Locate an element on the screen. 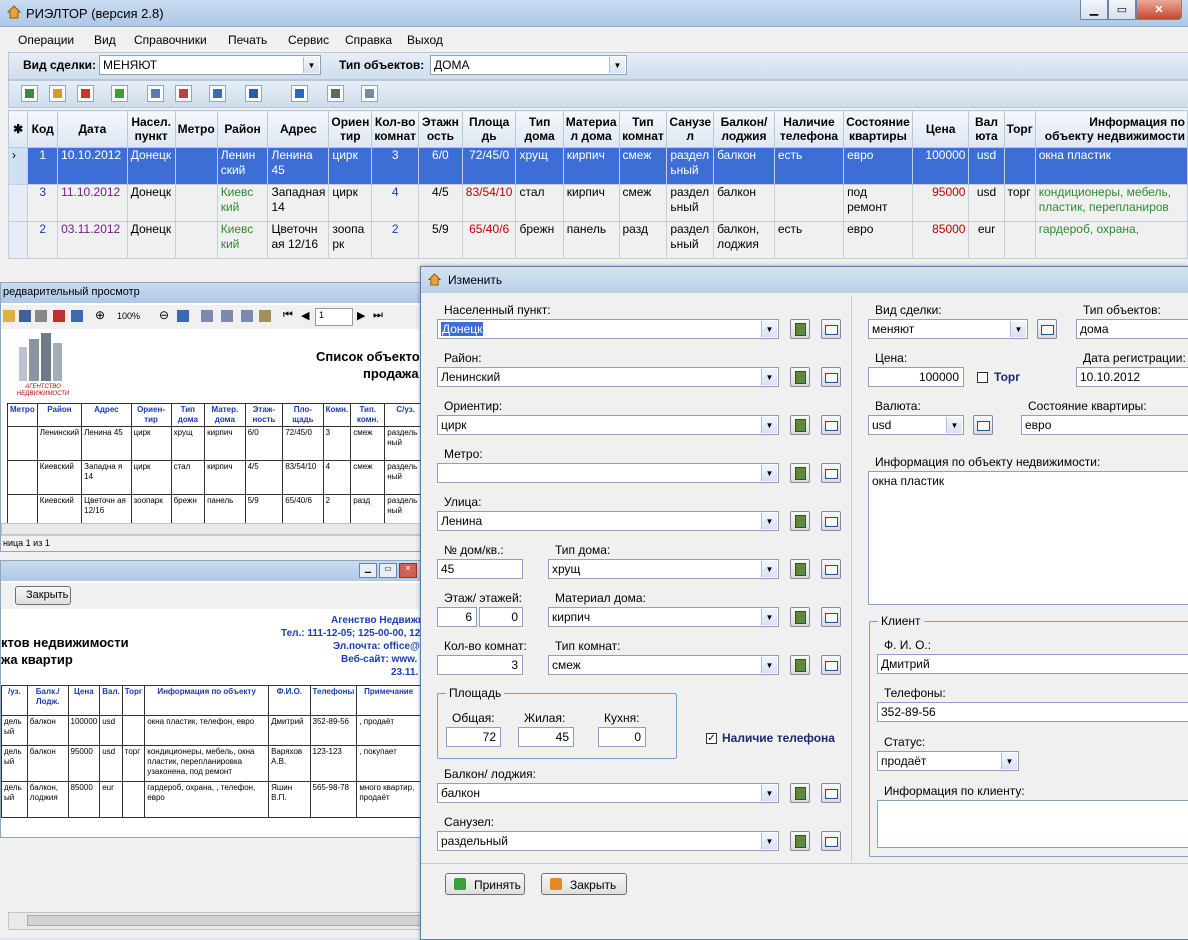 The width and height of the screenshot is (1188, 940). status-select: продаёт ▼ is located at coordinates (948, 761).